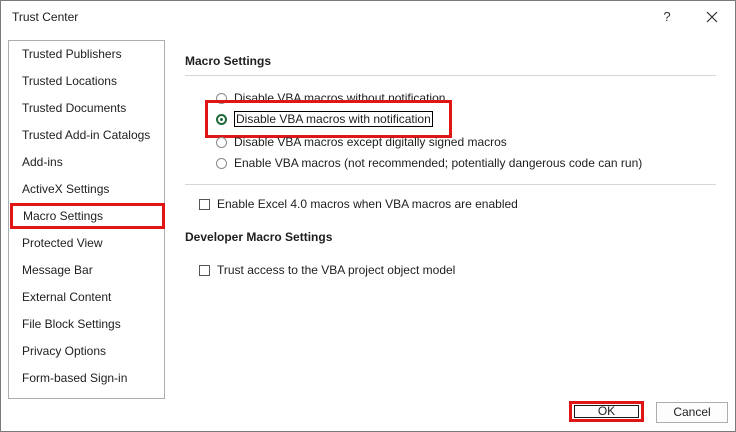 Image resolution: width=736 pixels, height=432 pixels. Describe the element at coordinates (86, 135) in the screenshot. I see `sidebar-item-trusted-add-in-catalogs: Trusted Add-in Catalogs` at that location.